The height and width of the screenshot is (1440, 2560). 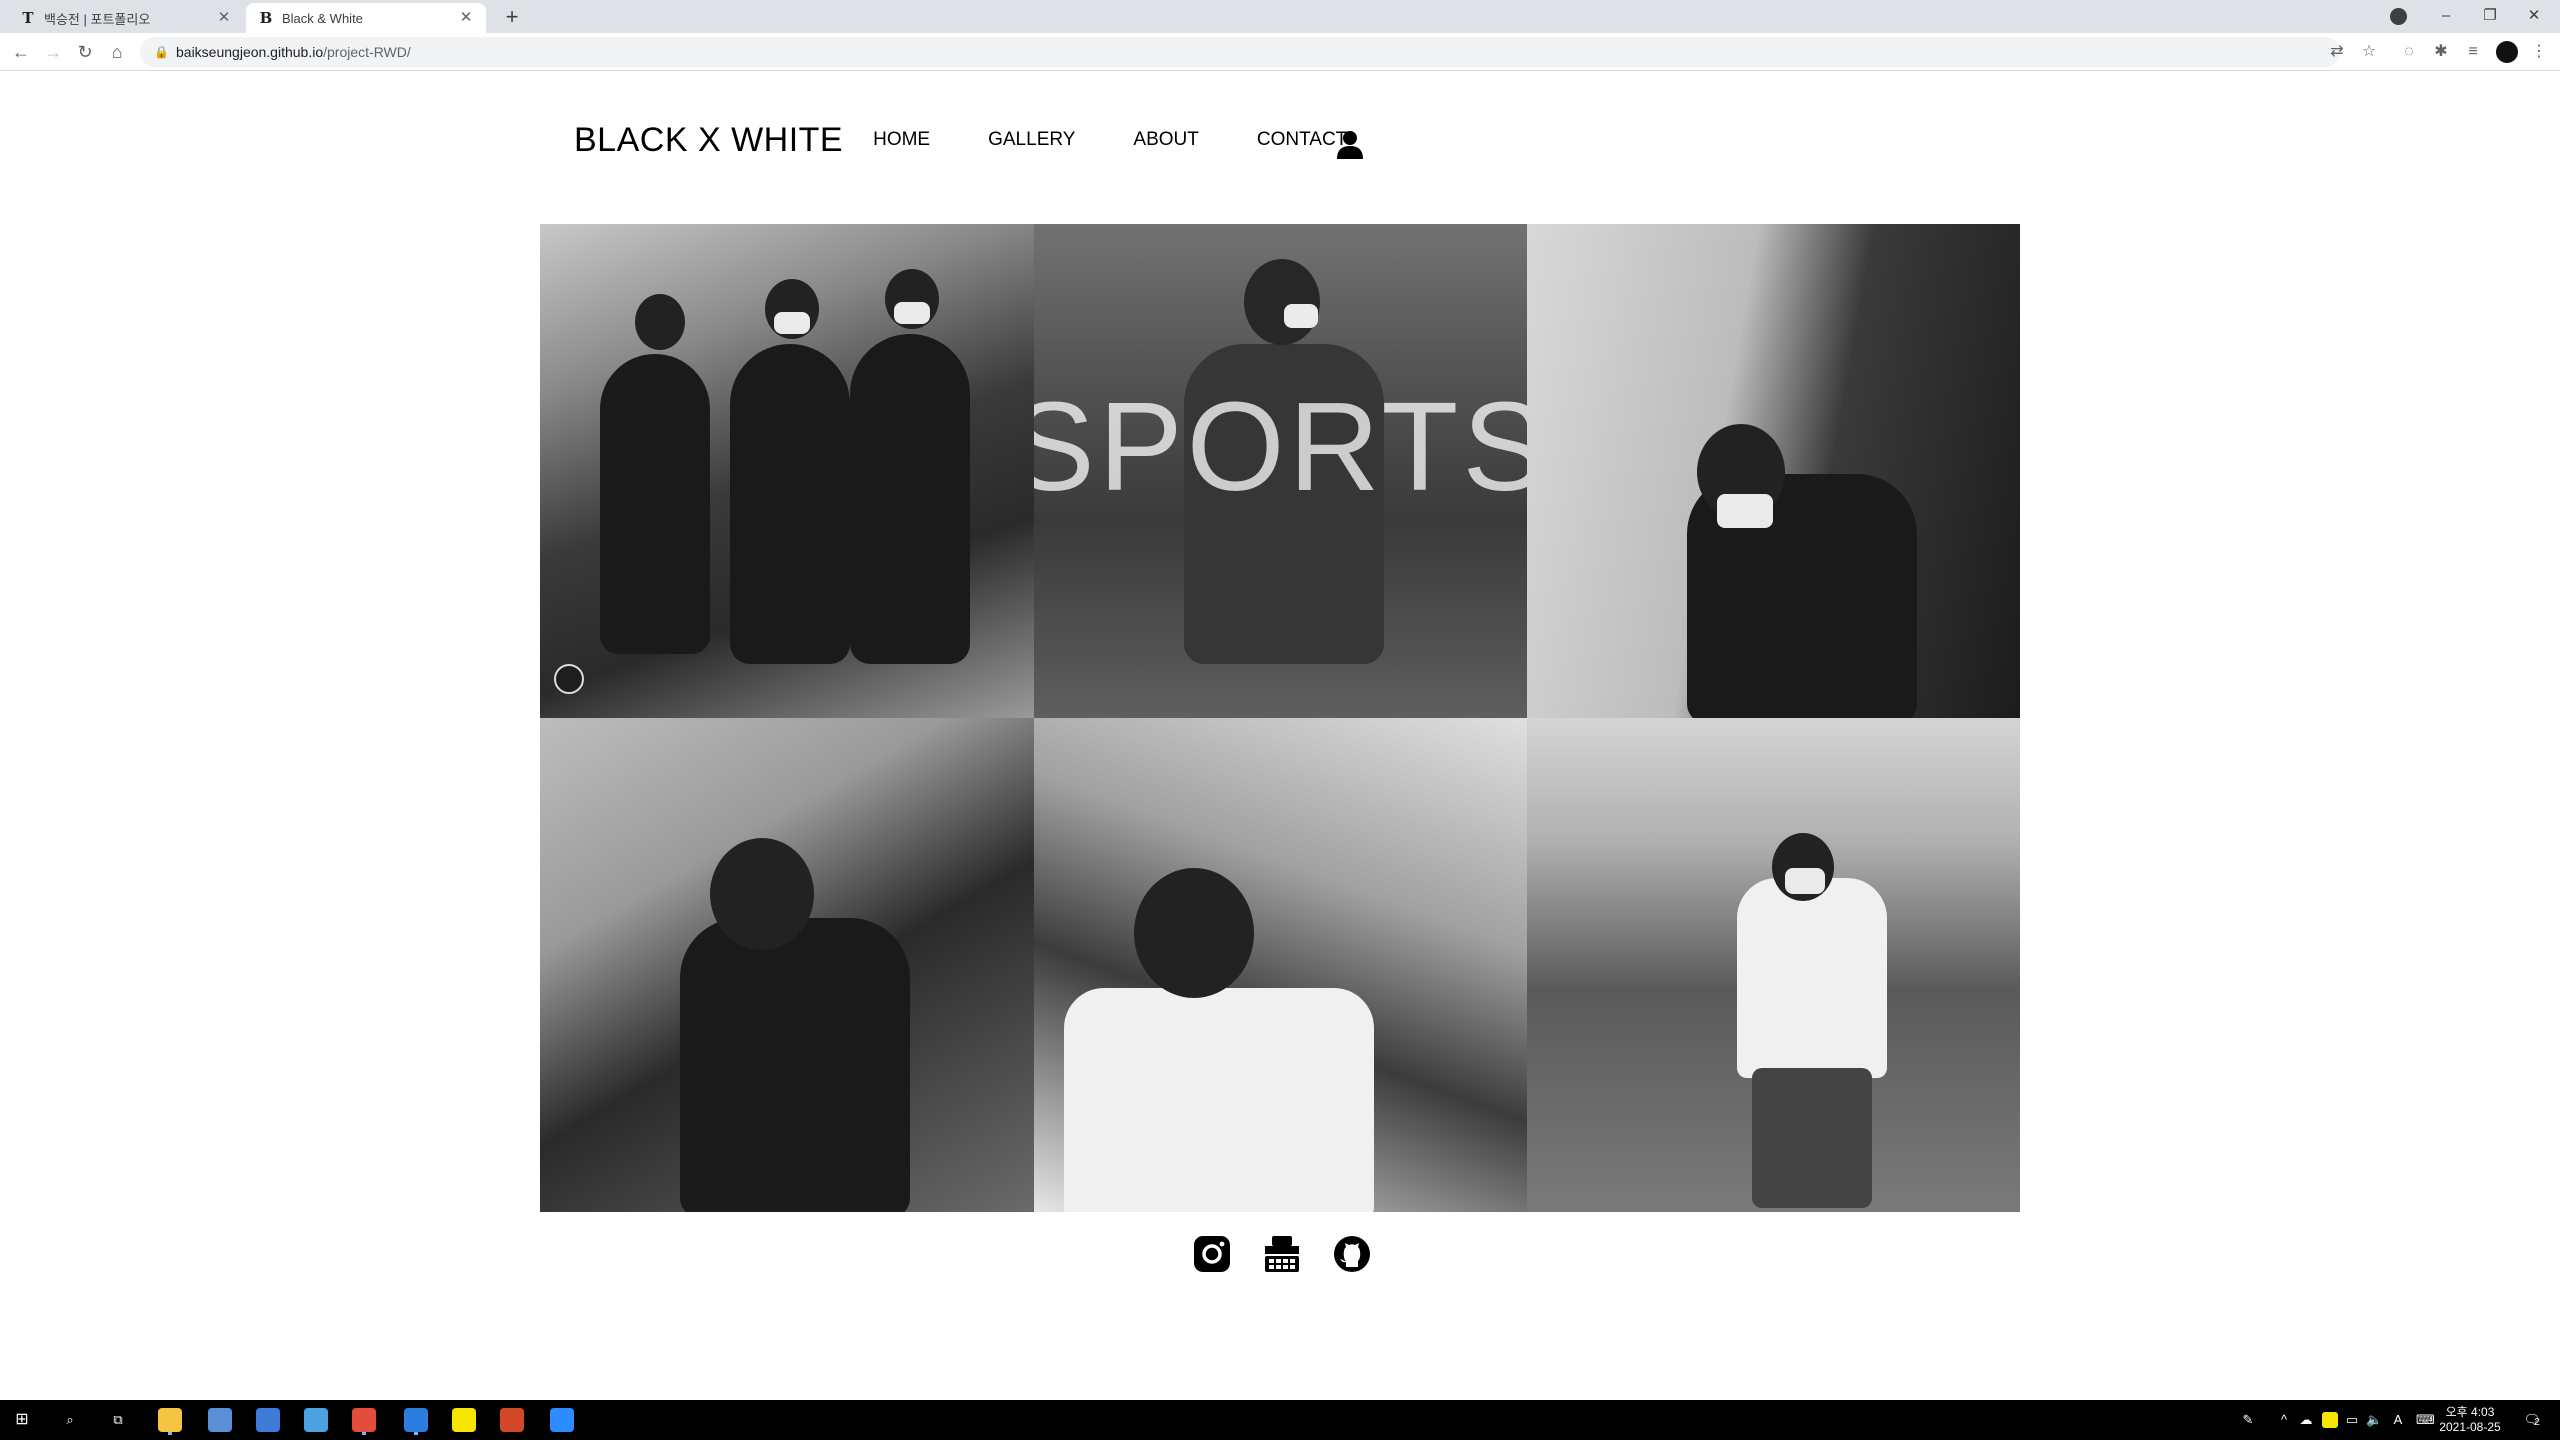 I want to click on blog-icon, so click(x=1282, y=1254).